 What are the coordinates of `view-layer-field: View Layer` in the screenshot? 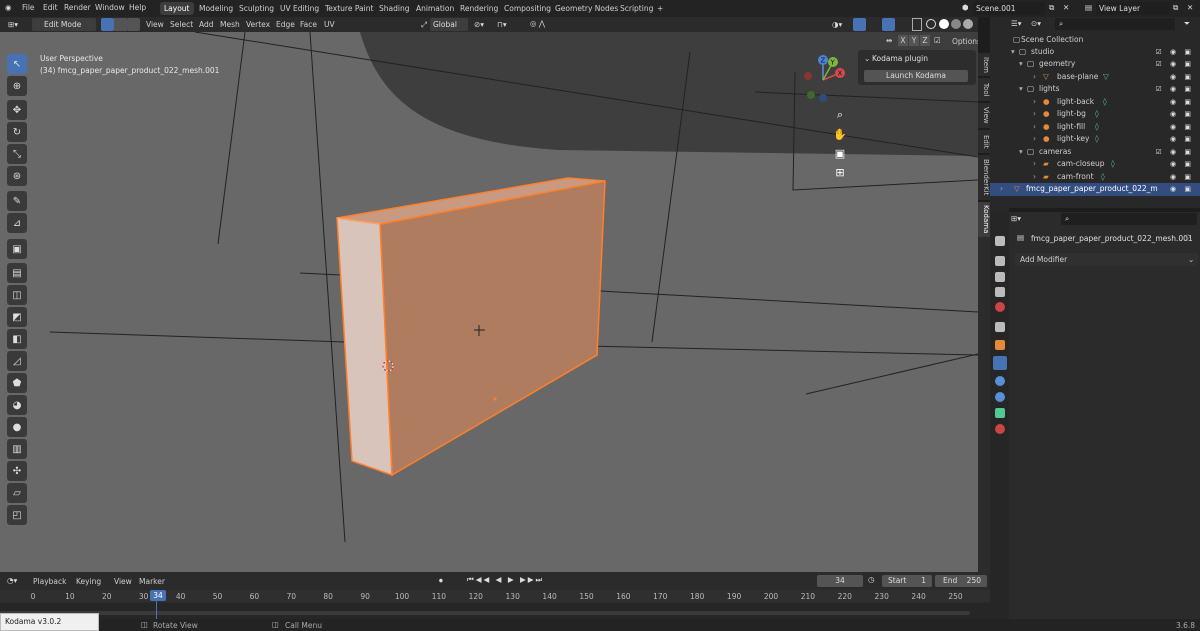 It's located at (1133, 8).